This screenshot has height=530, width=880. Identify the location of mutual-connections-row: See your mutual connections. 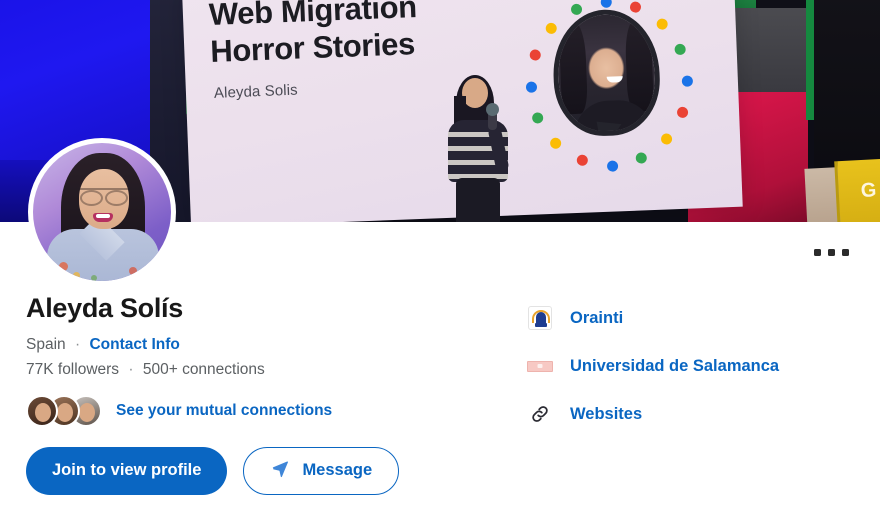
(179, 410).